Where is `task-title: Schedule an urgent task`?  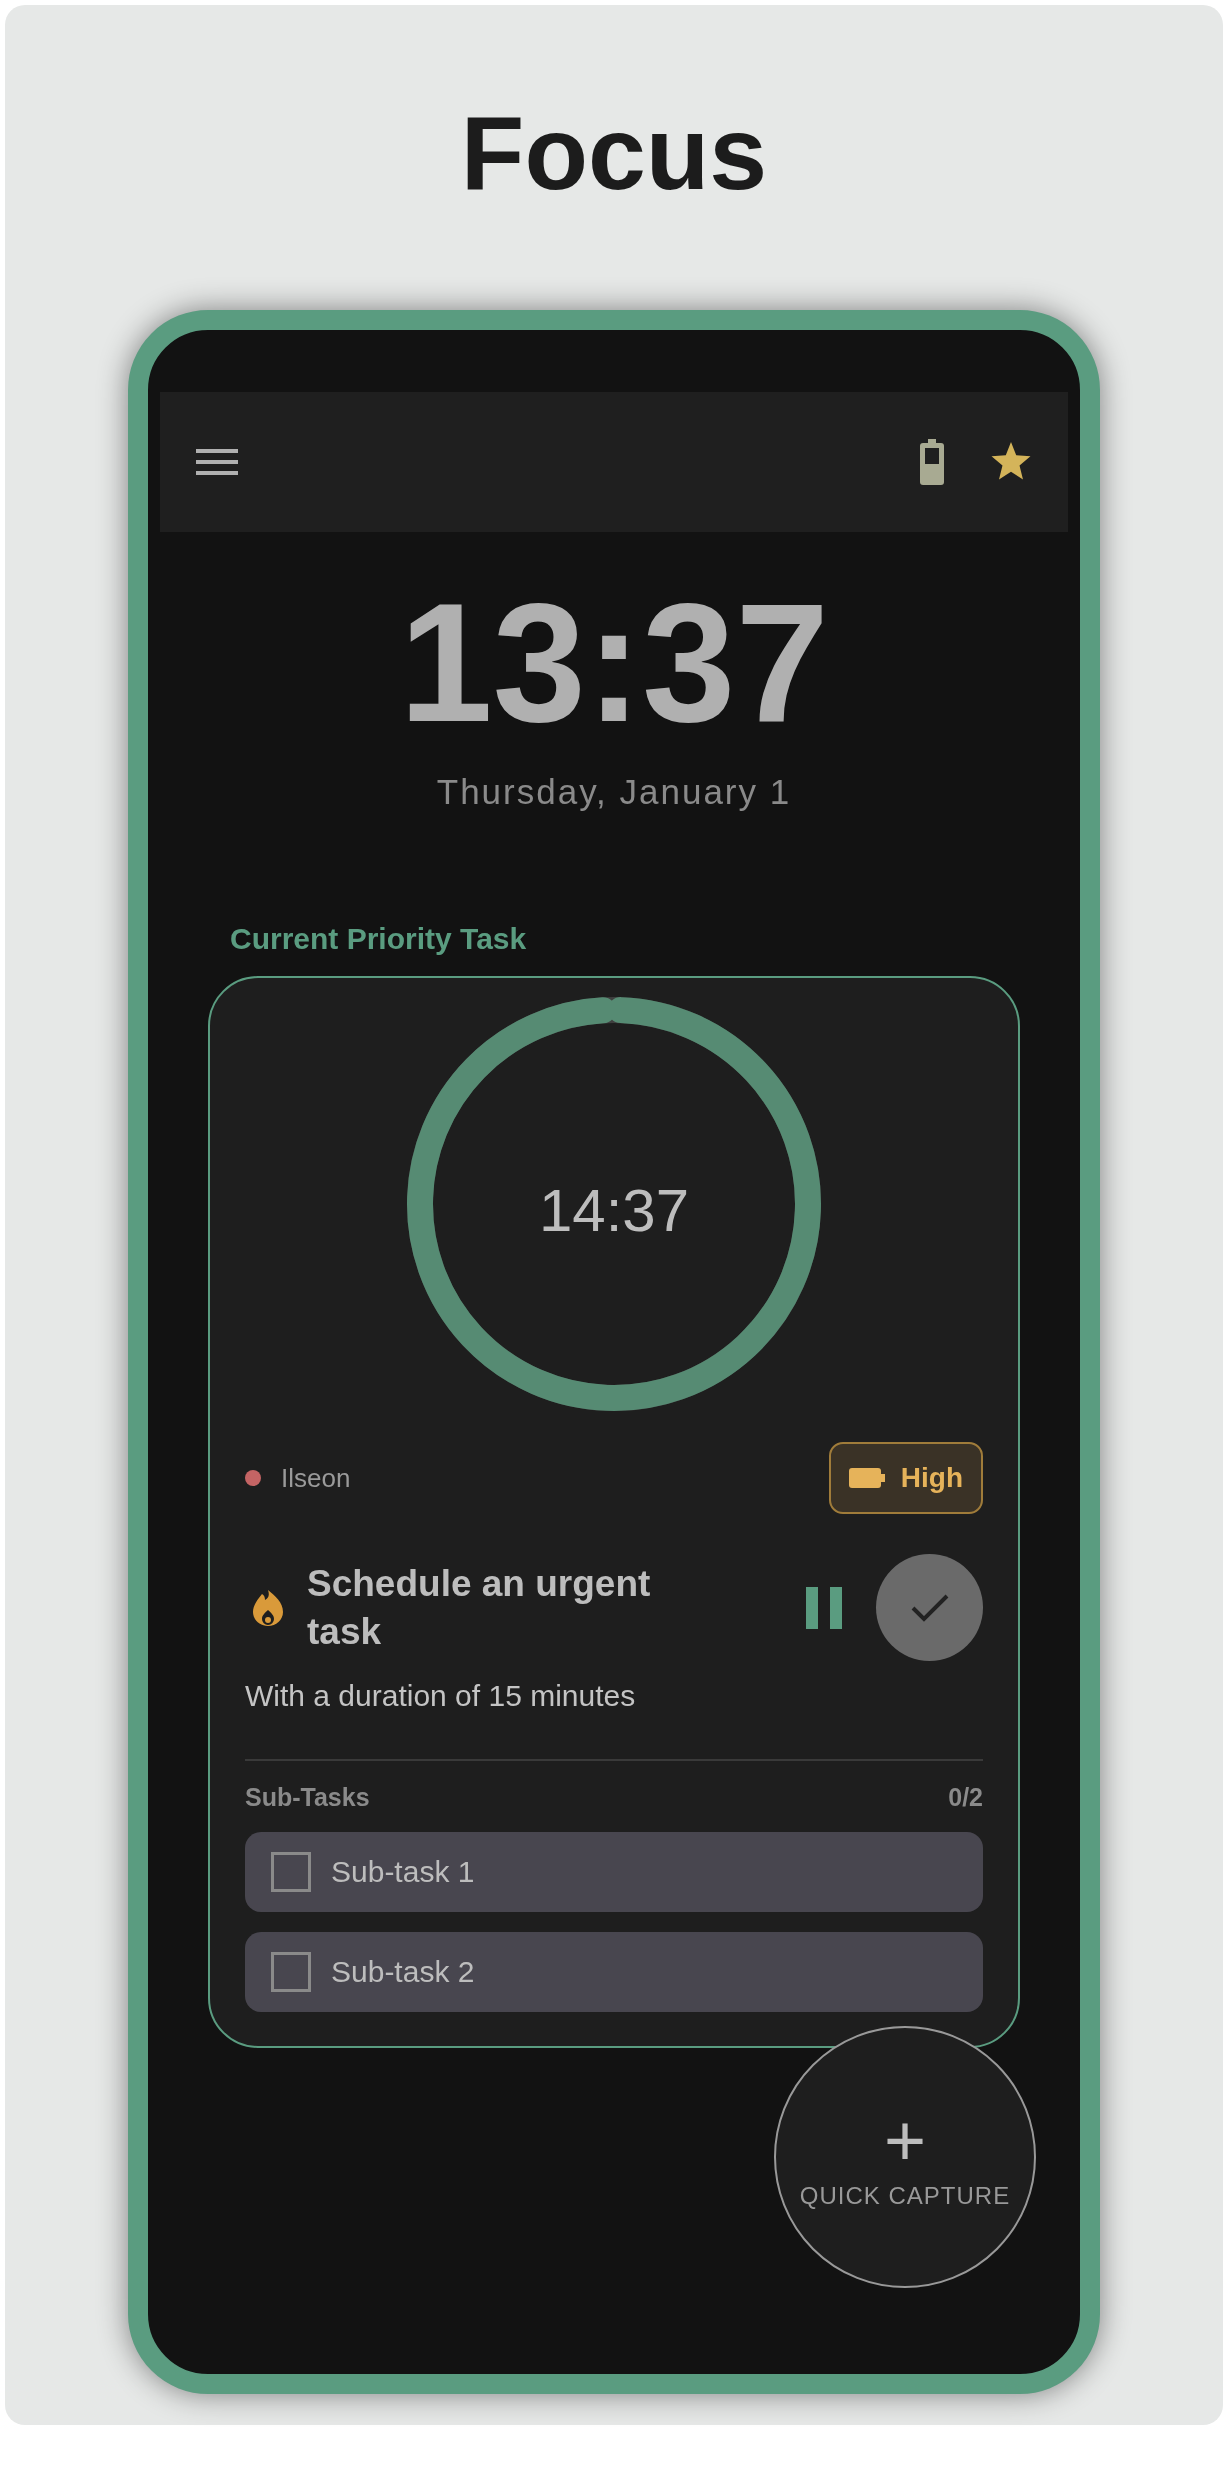 task-title: Schedule an urgent task is located at coordinates (479, 1607).